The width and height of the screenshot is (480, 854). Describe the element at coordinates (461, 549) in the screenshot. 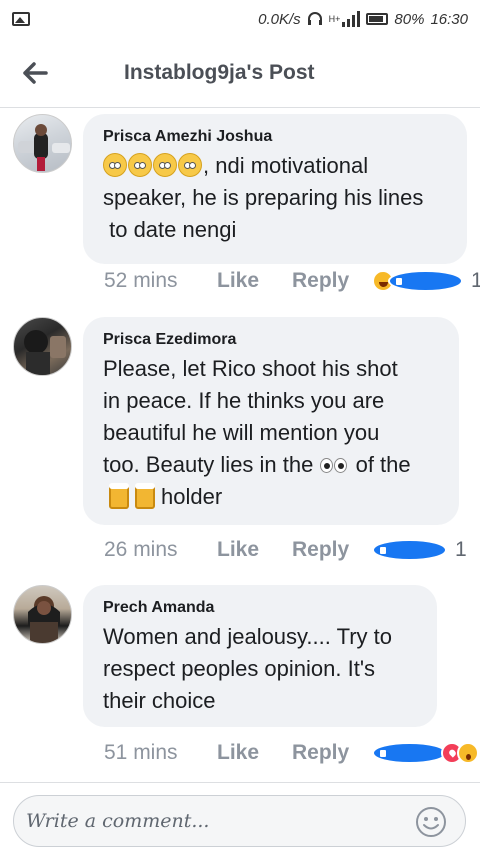

I see `reaction-count: 1` at that location.